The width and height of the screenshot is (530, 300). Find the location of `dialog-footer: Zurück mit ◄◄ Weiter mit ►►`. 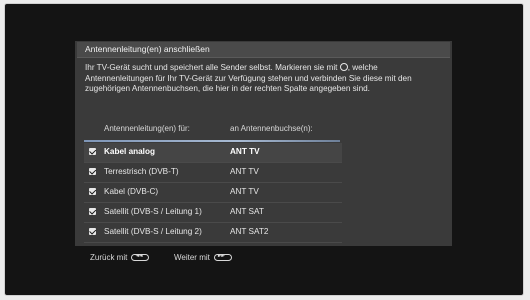

dialog-footer: Zurück mit ◄◄ Weiter mit ►► is located at coordinates (263, 257).